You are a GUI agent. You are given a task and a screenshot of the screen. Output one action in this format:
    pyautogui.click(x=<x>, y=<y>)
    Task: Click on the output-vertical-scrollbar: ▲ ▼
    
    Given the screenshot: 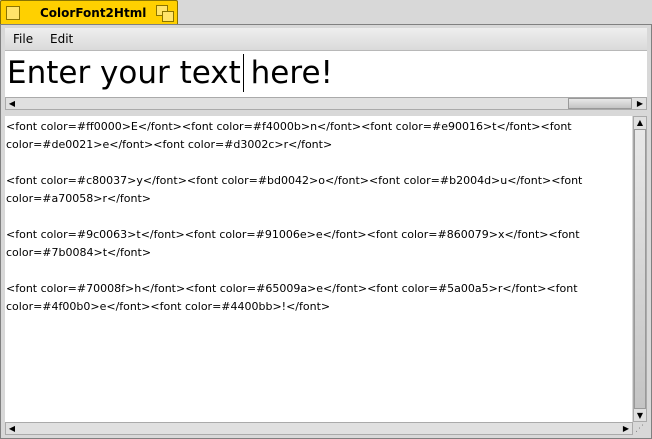 What is the action you would take?
    pyautogui.click(x=640, y=269)
    